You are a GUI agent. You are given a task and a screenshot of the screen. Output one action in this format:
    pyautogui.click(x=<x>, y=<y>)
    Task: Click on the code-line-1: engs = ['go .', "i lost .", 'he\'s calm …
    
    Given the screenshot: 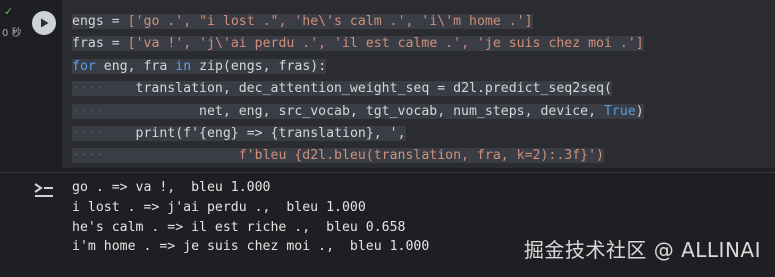 What is the action you would take?
    pyautogui.click(x=302, y=21)
    